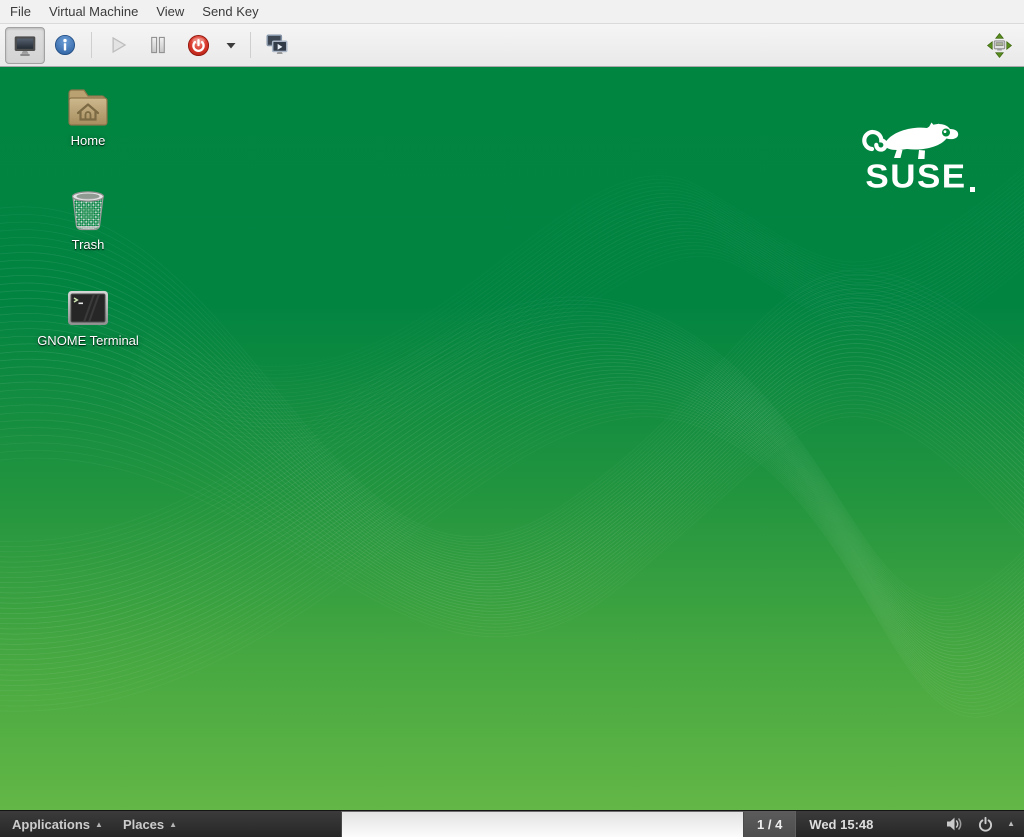 This screenshot has width=1024, height=837. I want to click on dropdown-arrow-icon, so click(231, 45).